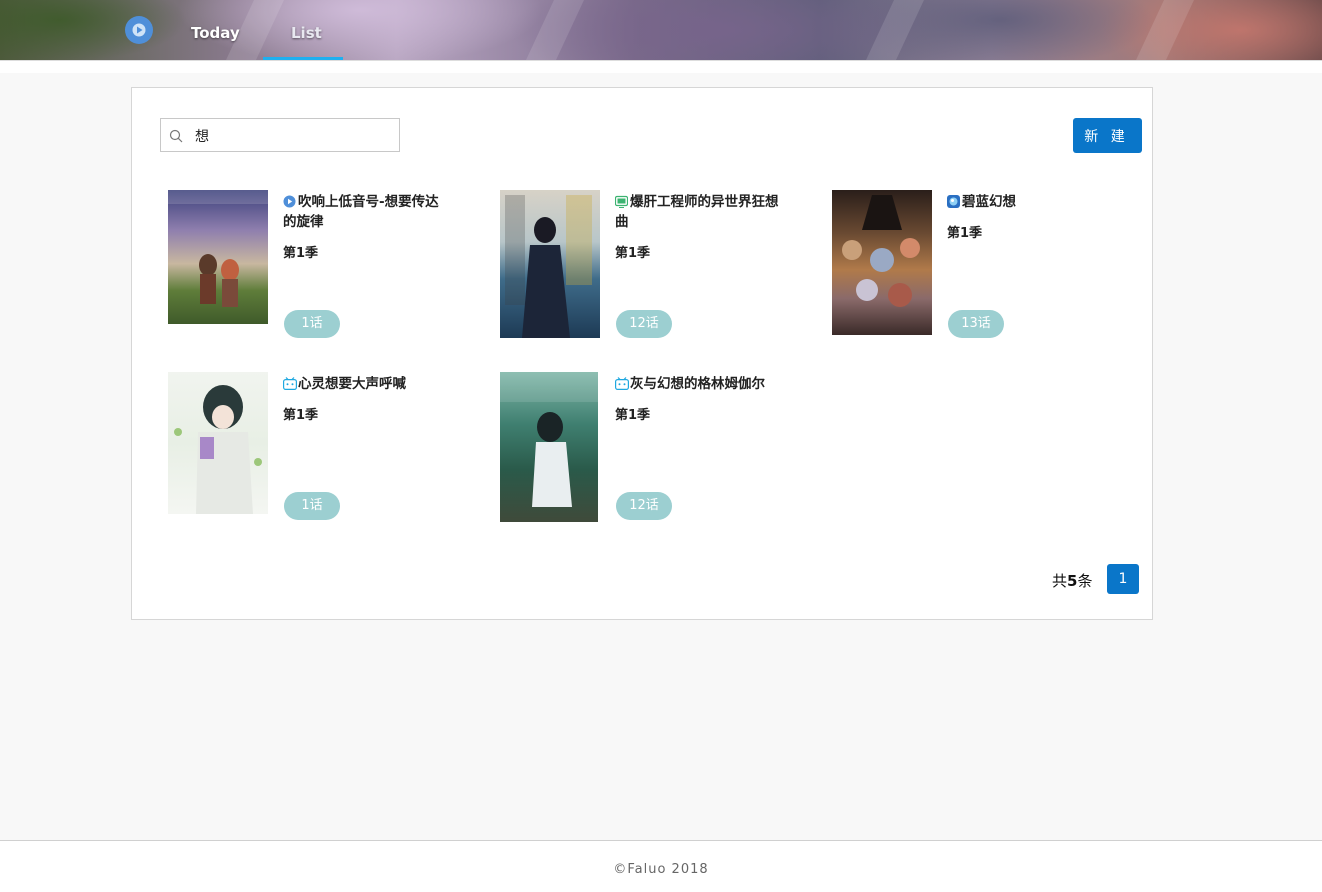 This screenshot has height=892, width=1322. Describe the element at coordinates (953, 201) in the screenshot. I see `blue-sphere-icon` at that location.